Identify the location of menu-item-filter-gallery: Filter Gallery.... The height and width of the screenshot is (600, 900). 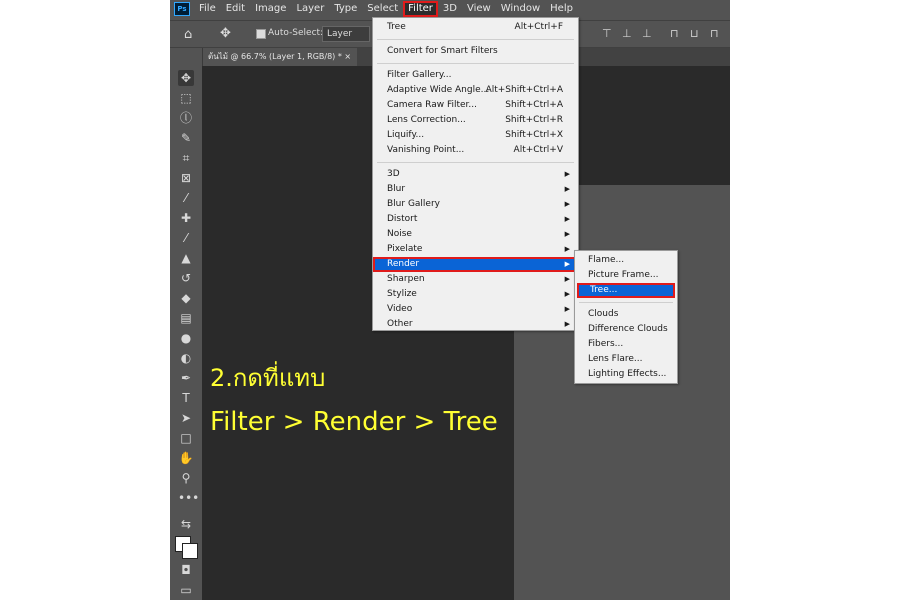
(475, 75).